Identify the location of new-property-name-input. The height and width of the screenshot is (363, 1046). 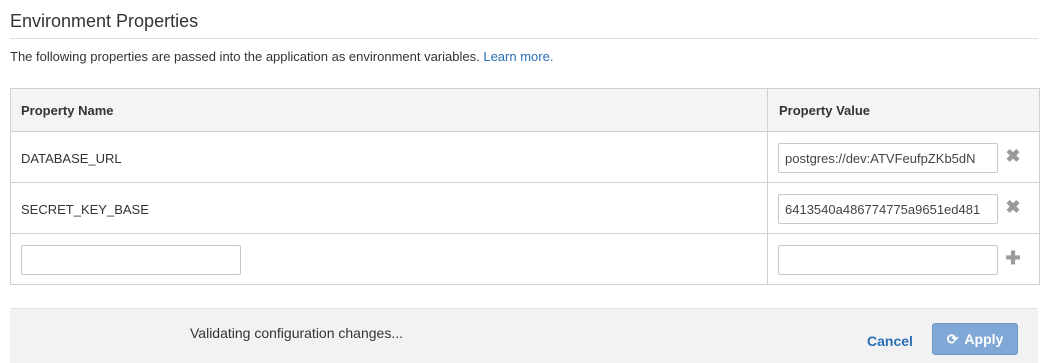
(131, 260).